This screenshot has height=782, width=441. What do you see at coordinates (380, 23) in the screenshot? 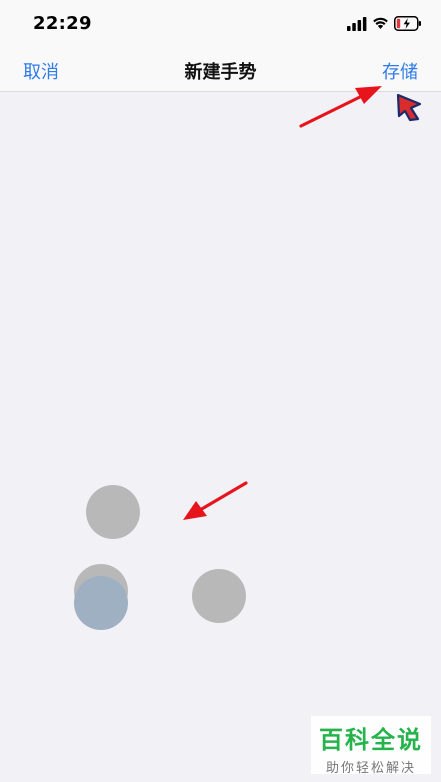
I see `wifi-icon` at bounding box center [380, 23].